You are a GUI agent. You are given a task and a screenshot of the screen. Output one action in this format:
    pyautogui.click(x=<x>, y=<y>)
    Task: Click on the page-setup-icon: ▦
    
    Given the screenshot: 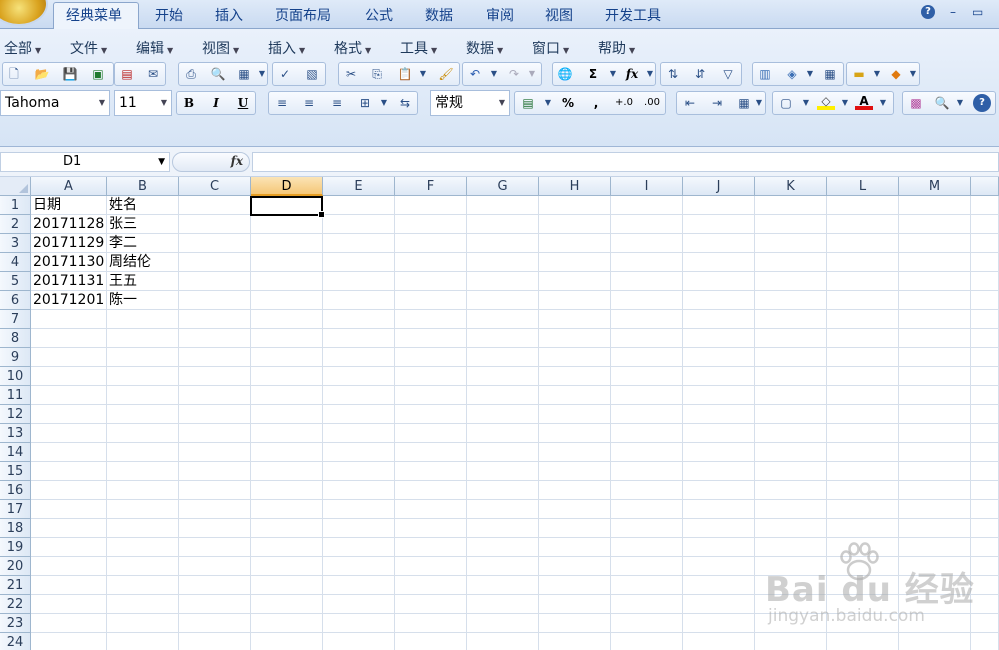 What is the action you would take?
    pyautogui.click(x=244, y=74)
    